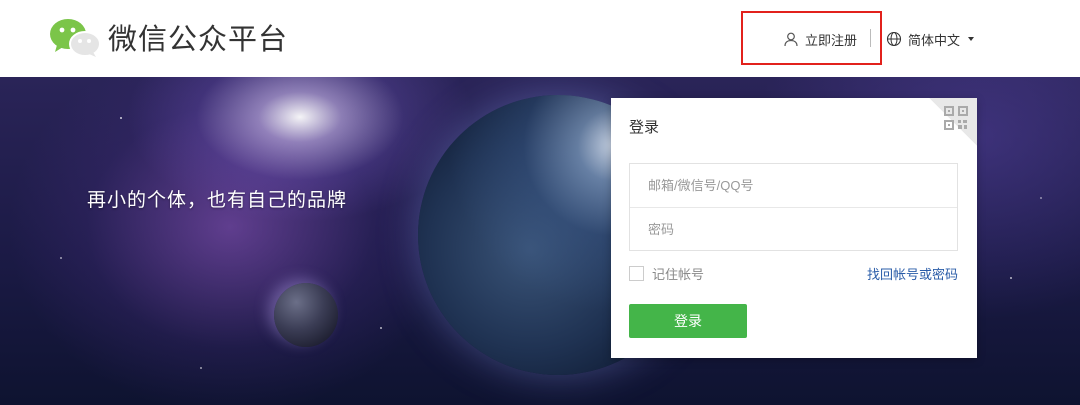  Describe the element at coordinates (870, 38) in the screenshot. I see `header-separator` at that location.